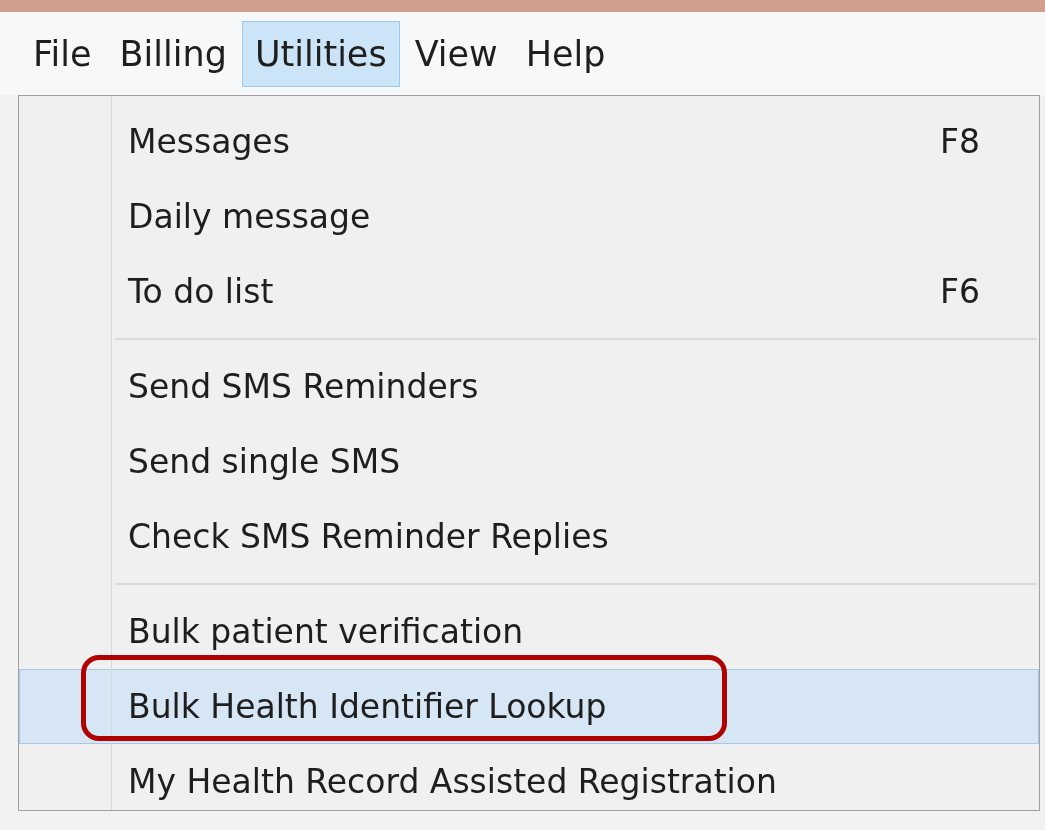 Image resolution: width=1045 pixels, height=830 pixels. Describe the element at coordinates (173, 53) in the screenshot. I see `menu-tab: Billing` at that location.